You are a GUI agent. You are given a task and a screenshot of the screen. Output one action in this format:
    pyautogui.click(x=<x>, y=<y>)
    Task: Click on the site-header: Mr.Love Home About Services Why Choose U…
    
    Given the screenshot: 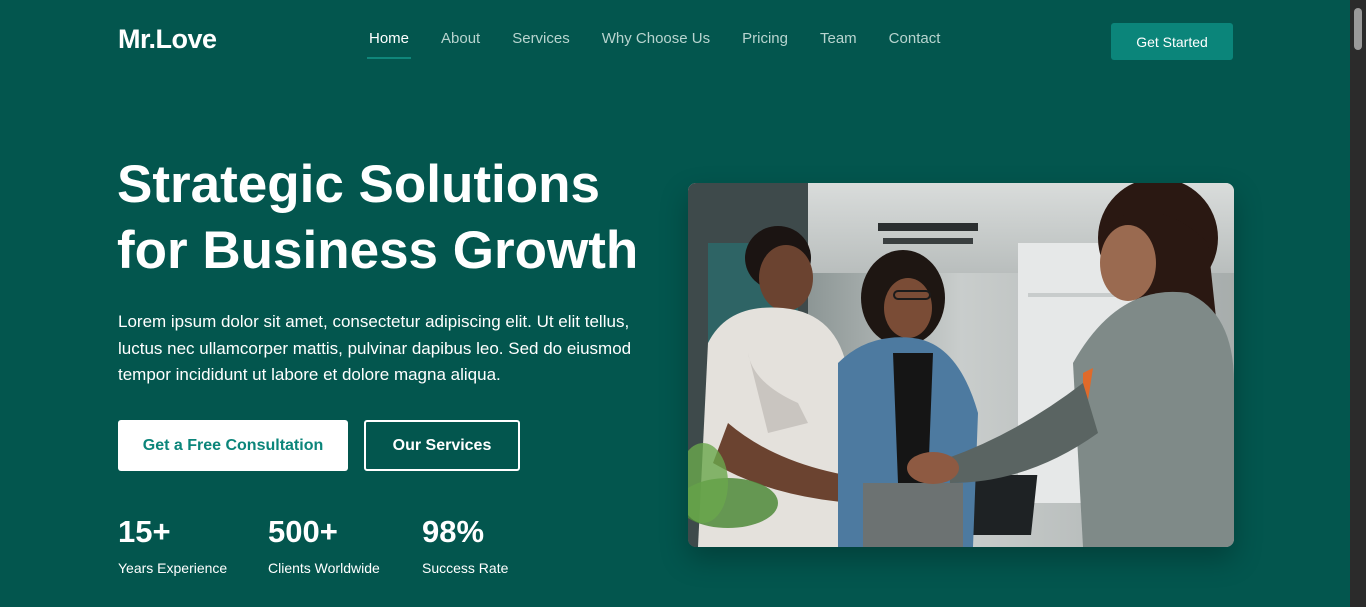 What is the action you would take?
    pyautogui.click(x=675, y=41)
    